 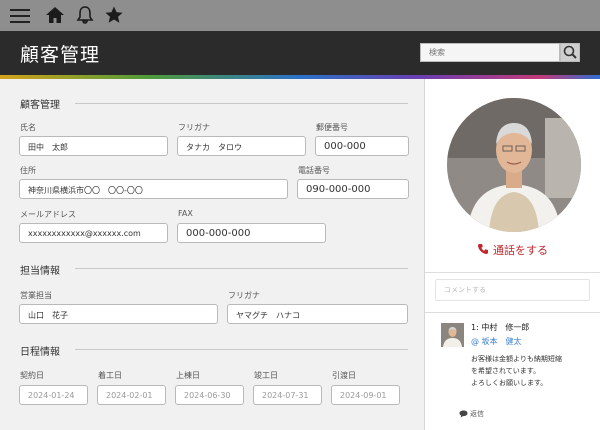 What do you see at coordinates (194, 127) in the screenshot?
I see `furigana-label: フリガナ` at bounding box center [194, 127].